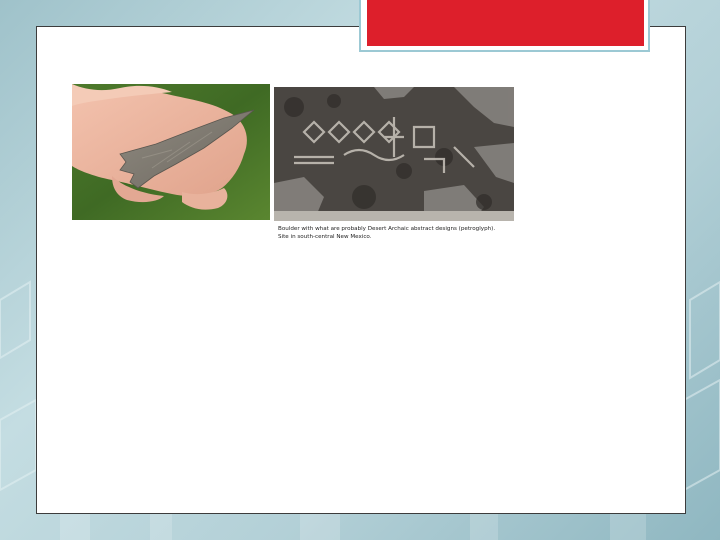  I want to click on petroglyph-photo, so click(394, 154).